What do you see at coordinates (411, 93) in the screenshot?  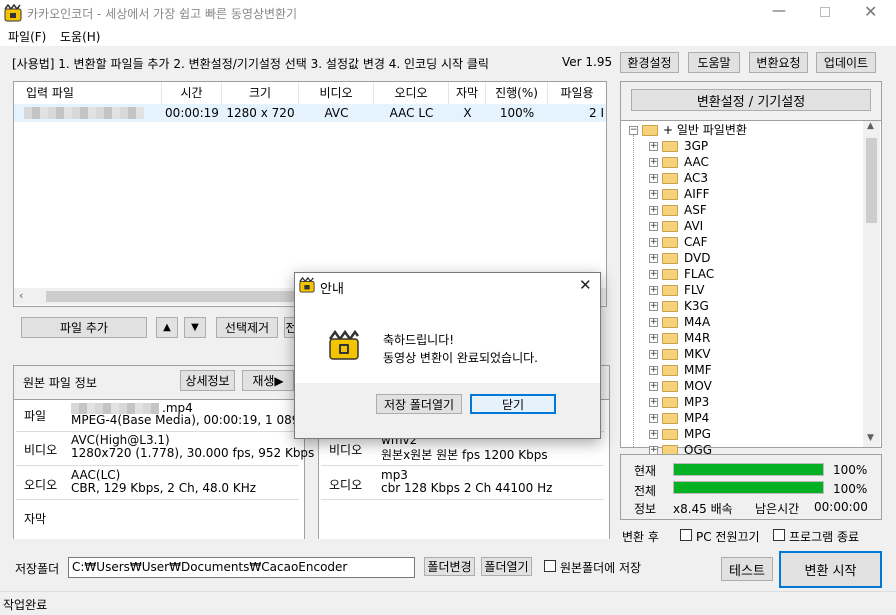 I see `col-audio: 오디오` at bounding box center [411, 93].